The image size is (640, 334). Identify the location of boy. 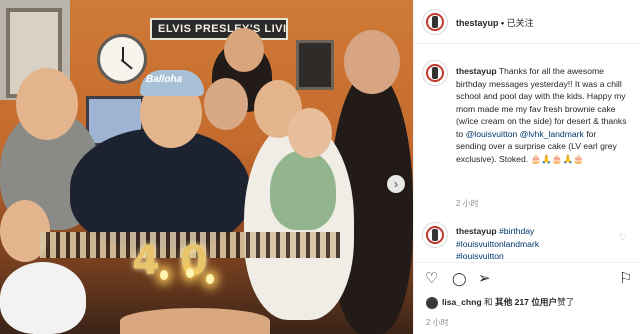
(43, 298).